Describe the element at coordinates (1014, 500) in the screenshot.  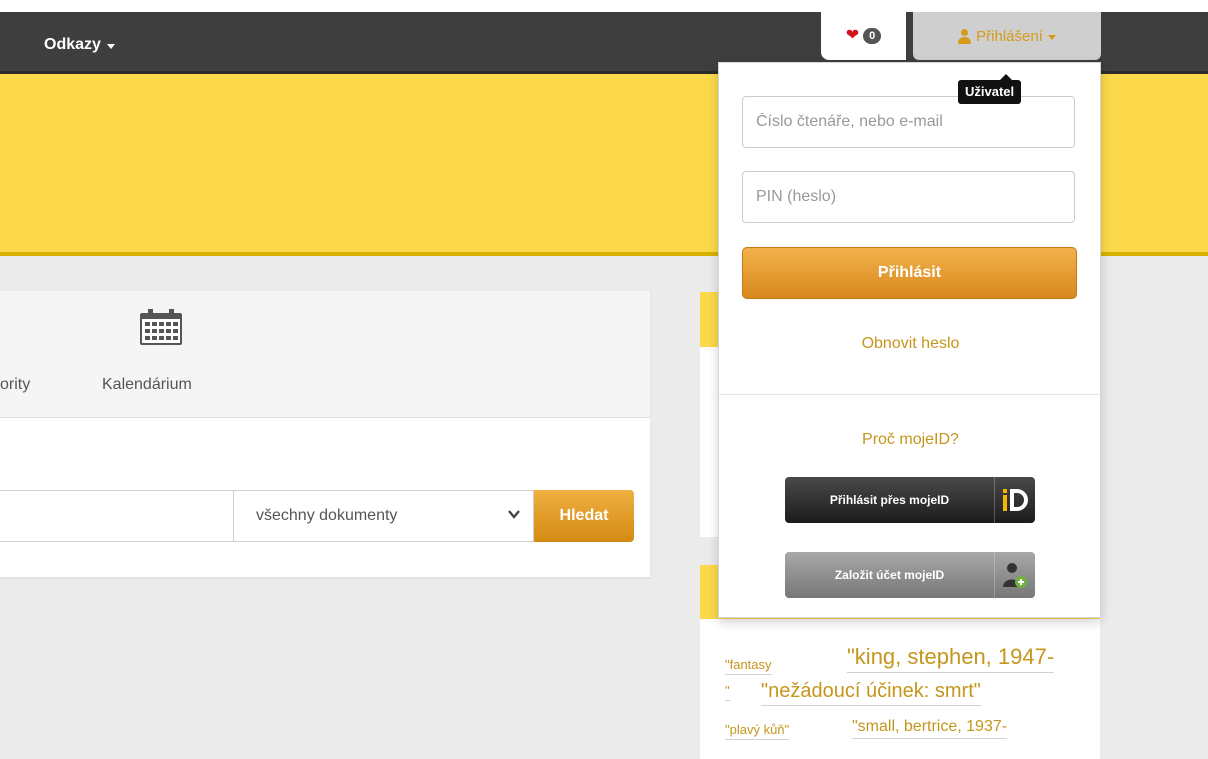
I see `mojeid-logo-icon` at that location.